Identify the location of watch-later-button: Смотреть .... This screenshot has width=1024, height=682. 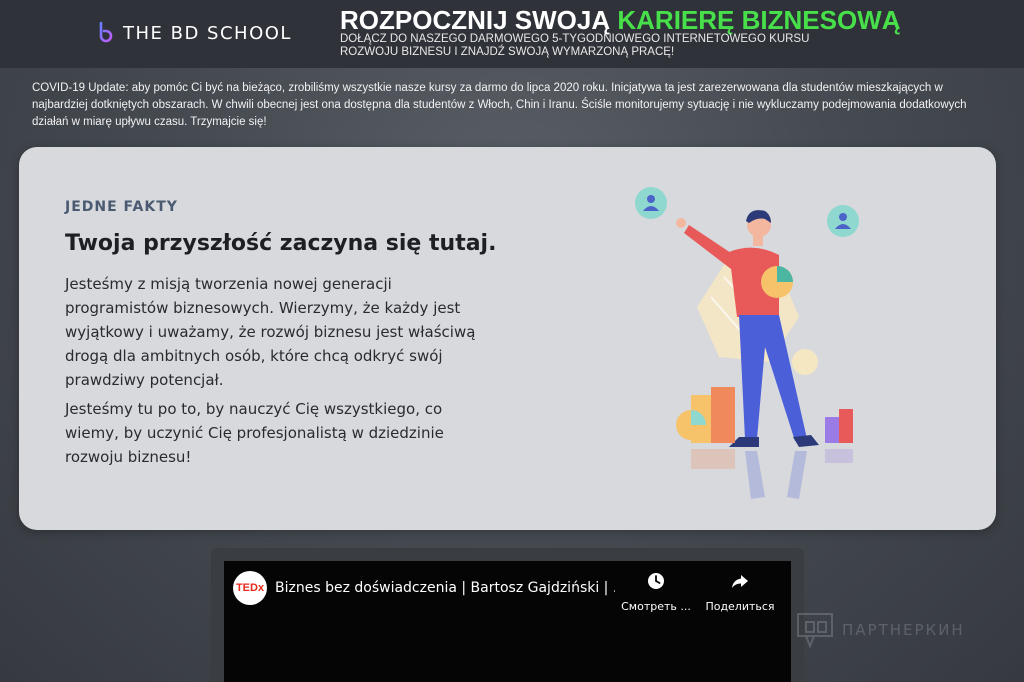
(656, 592).